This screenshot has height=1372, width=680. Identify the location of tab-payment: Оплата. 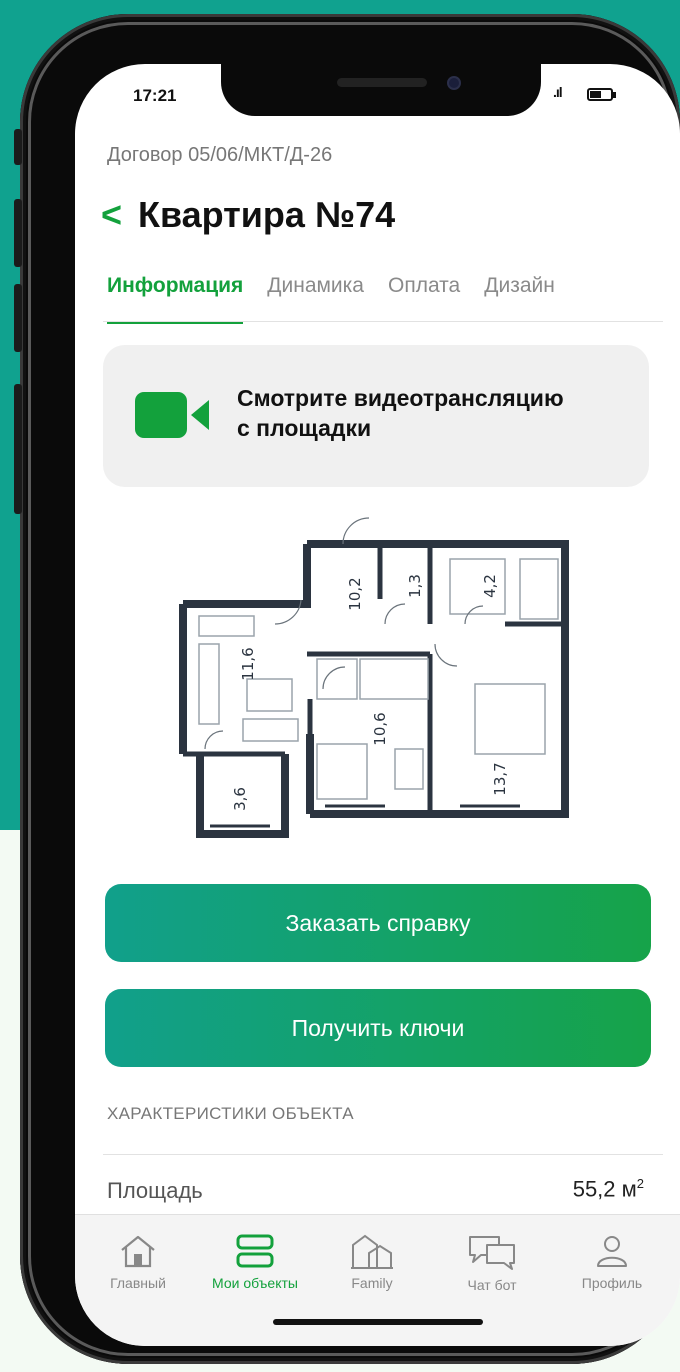
(424, 299).